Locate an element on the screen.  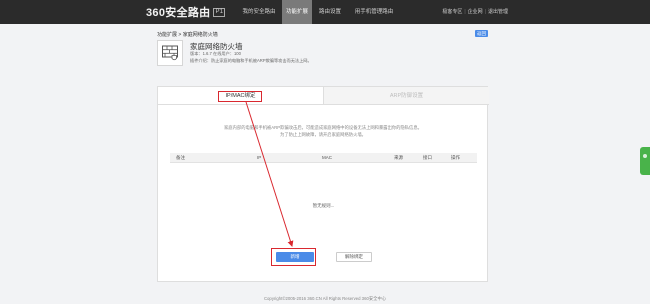
column-interface: 接口 is located at coordinates (427, 157).